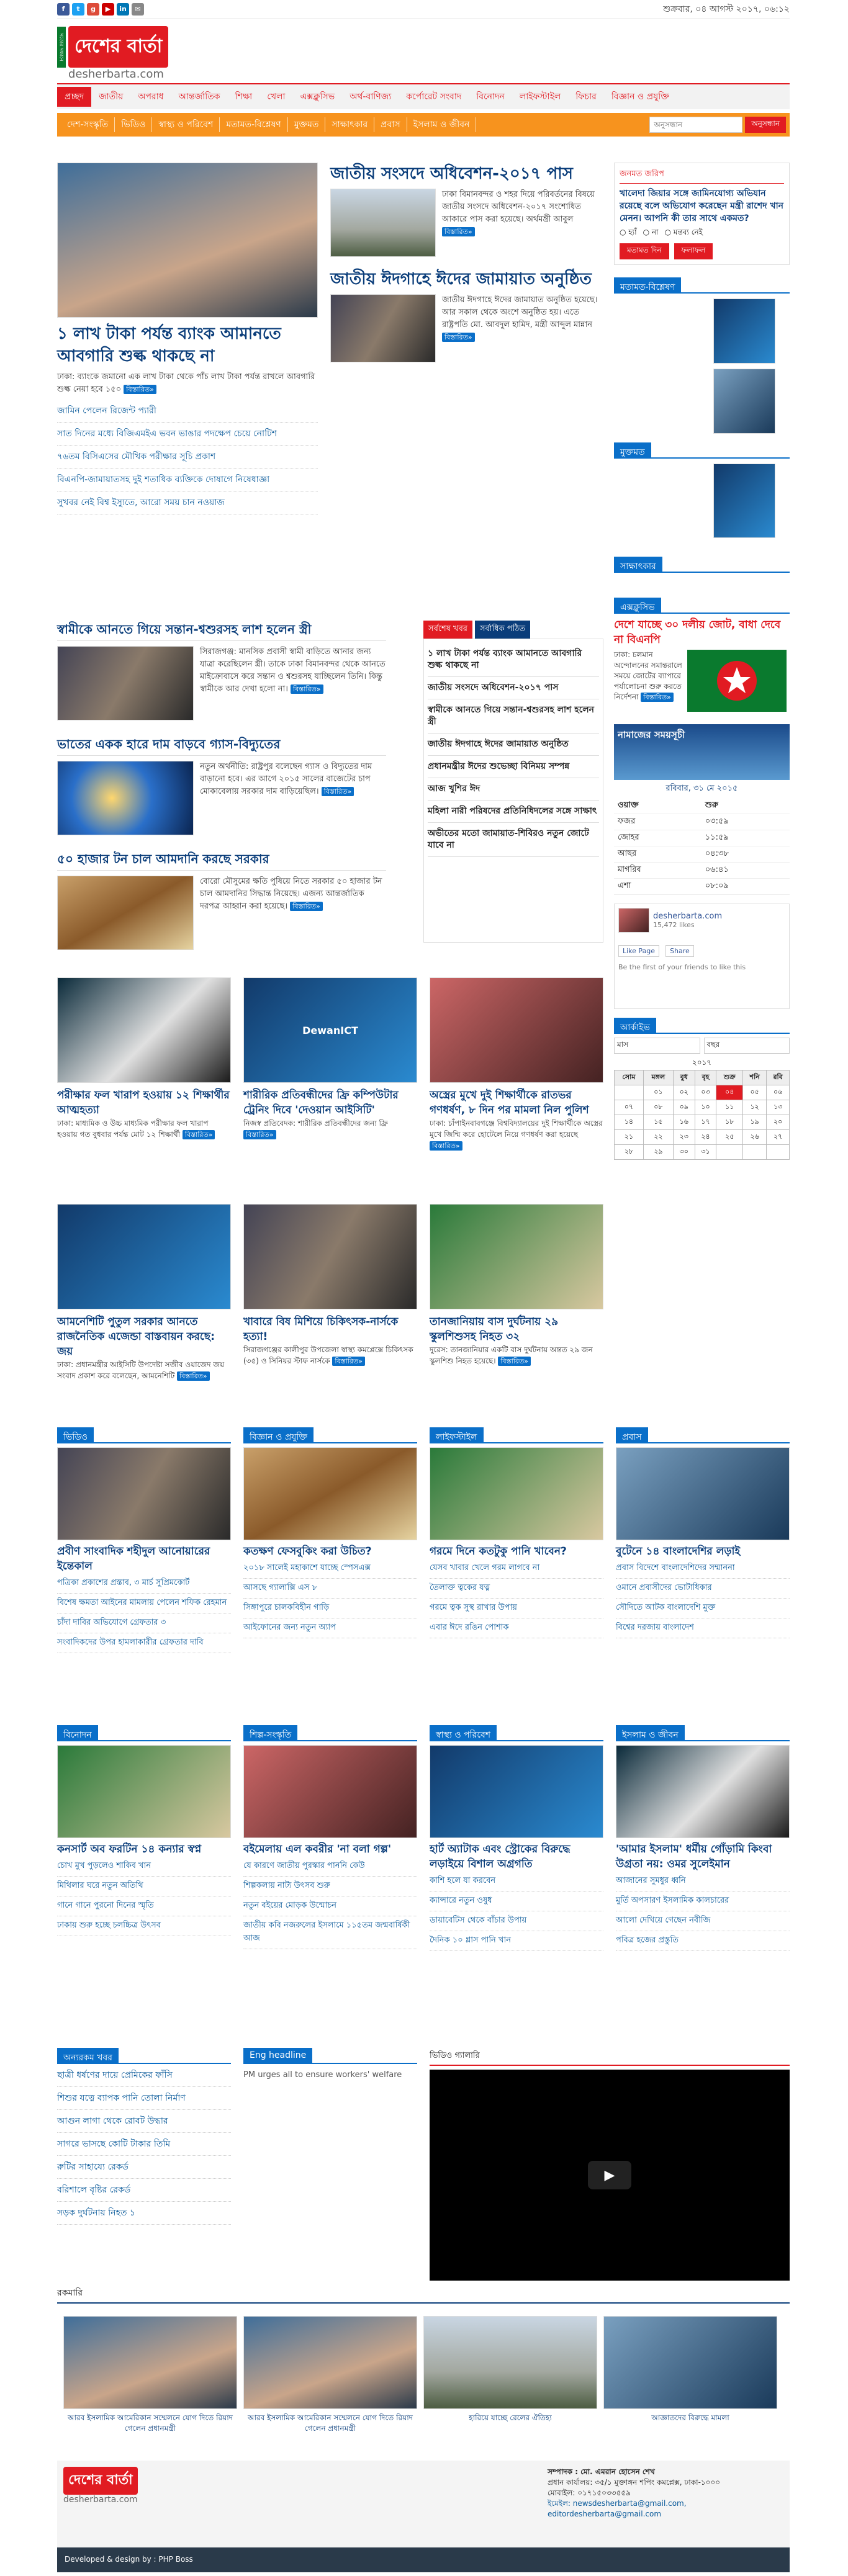 Image resolution: width=848 pixels, height=2576 pixels. I want to click on story-title: ৫০ হাজার টন চাল আমদানি করছে সরকার, so click(221, 860).